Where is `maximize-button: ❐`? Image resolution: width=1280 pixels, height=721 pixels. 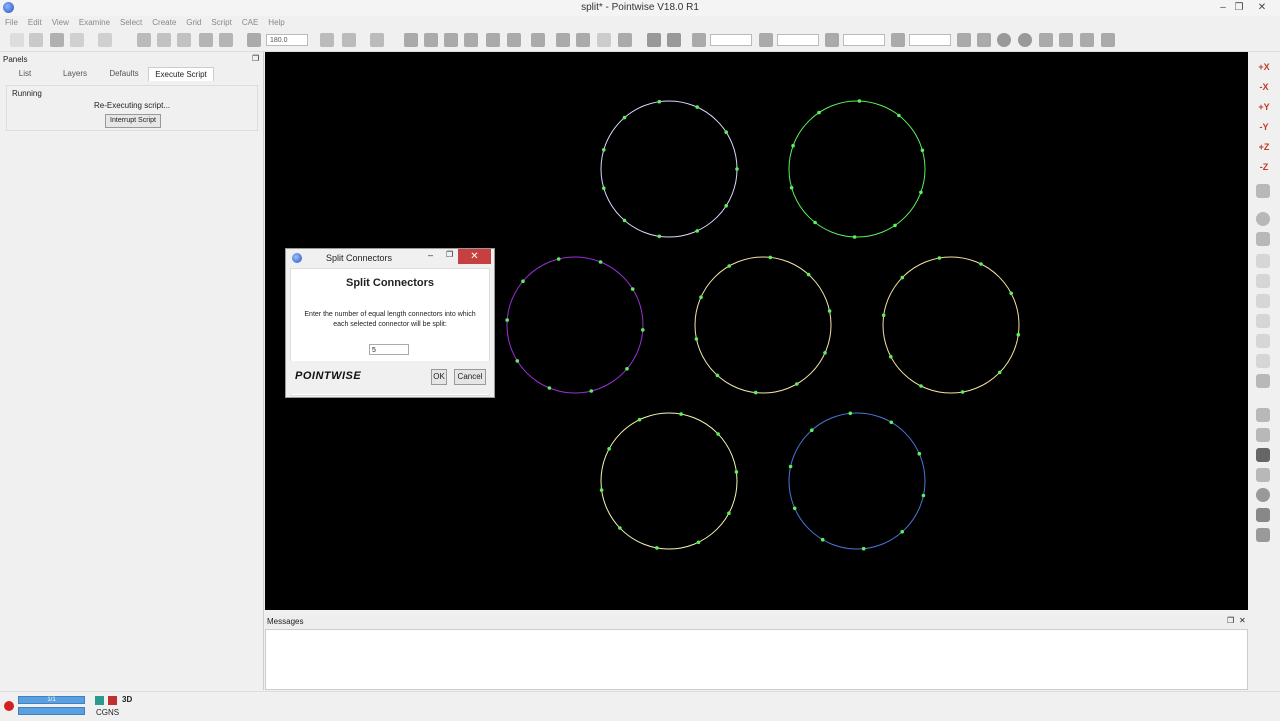 maximize-button: ❐ is located at coordinates (1239, 7).